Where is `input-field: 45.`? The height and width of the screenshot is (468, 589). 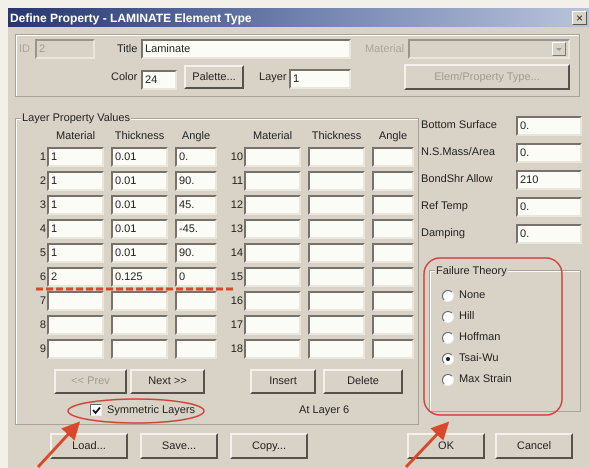 input-field: 45. is located at coordinates (196, 205).